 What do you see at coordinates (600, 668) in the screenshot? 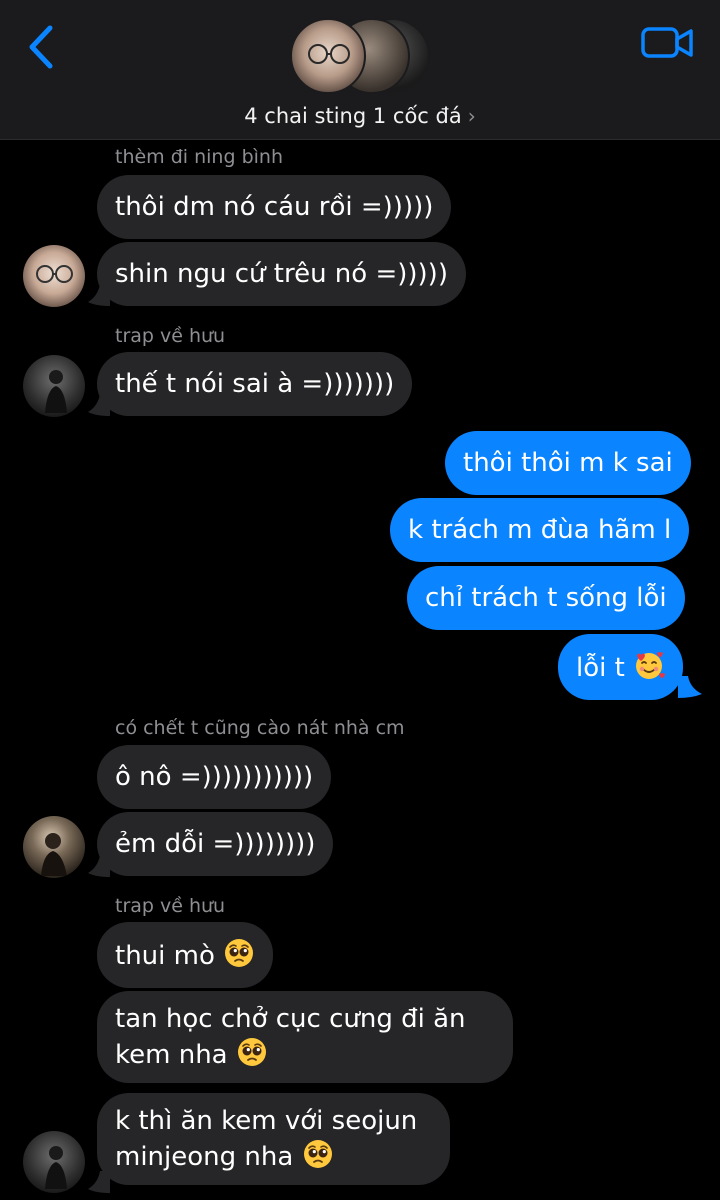
I see `message-text: lỗi t` at bounding box center [600, 668].